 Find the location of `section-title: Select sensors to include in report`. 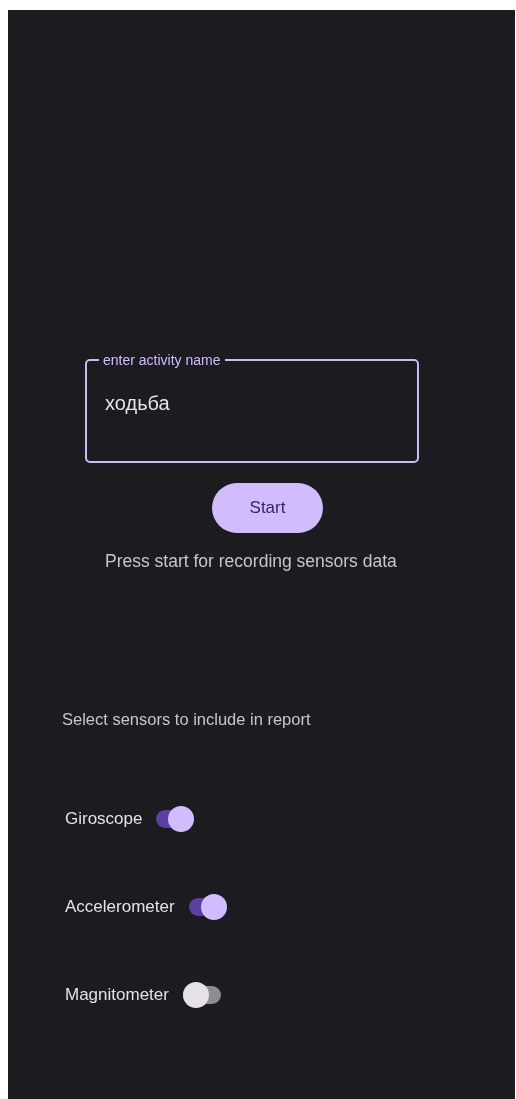

section-title: Select sensors to include in report is located at coordinates (186, 719).